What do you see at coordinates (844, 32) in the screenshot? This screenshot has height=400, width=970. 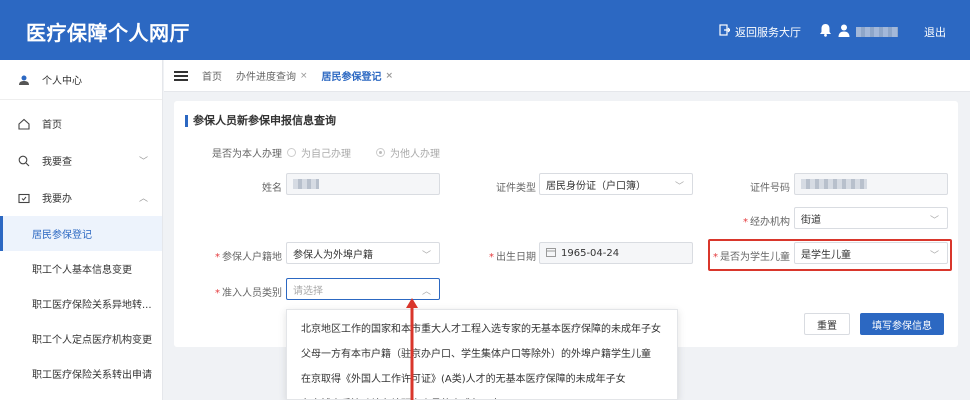 I see `user-icon` at bounding box center [844, 32].